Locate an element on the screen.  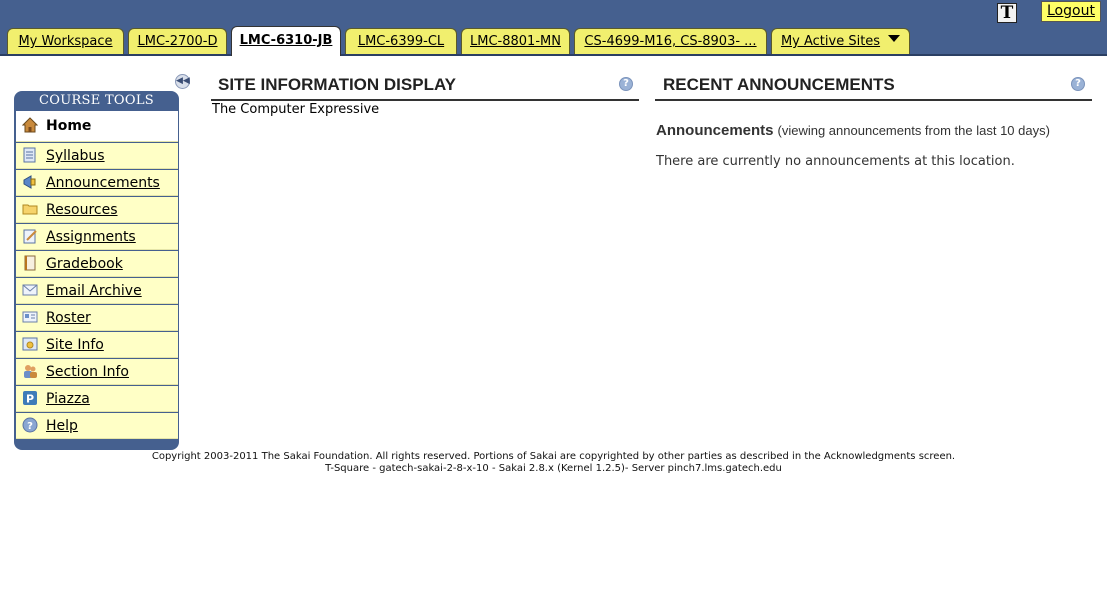
folder-icon is located at coordinates (30, 209).